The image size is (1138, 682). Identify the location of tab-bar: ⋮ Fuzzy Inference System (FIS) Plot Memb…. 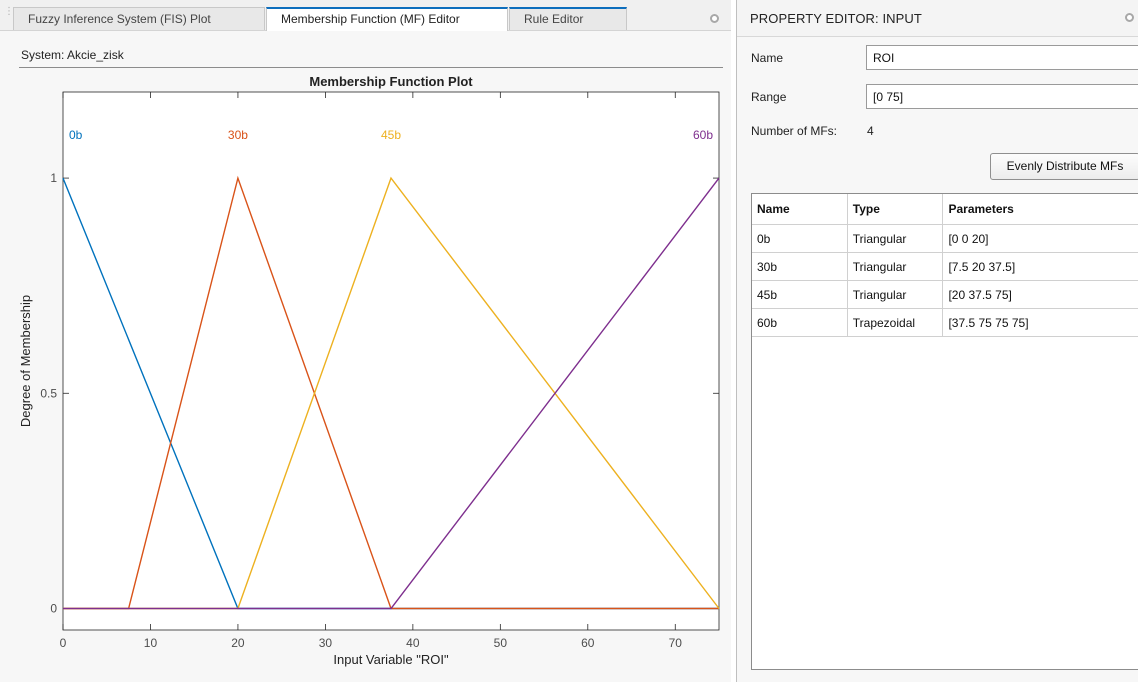
(365, 15).